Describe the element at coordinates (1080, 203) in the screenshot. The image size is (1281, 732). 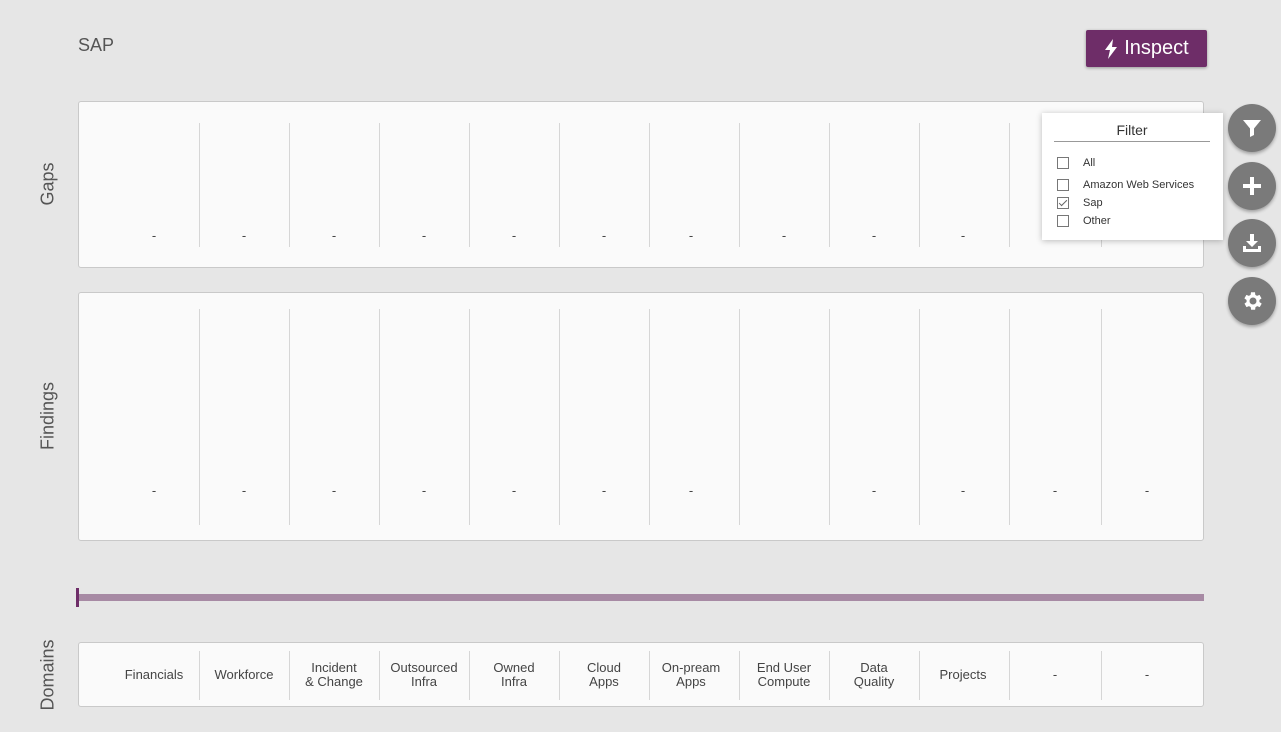
I see `filter-option-sap: Sap` at that location.